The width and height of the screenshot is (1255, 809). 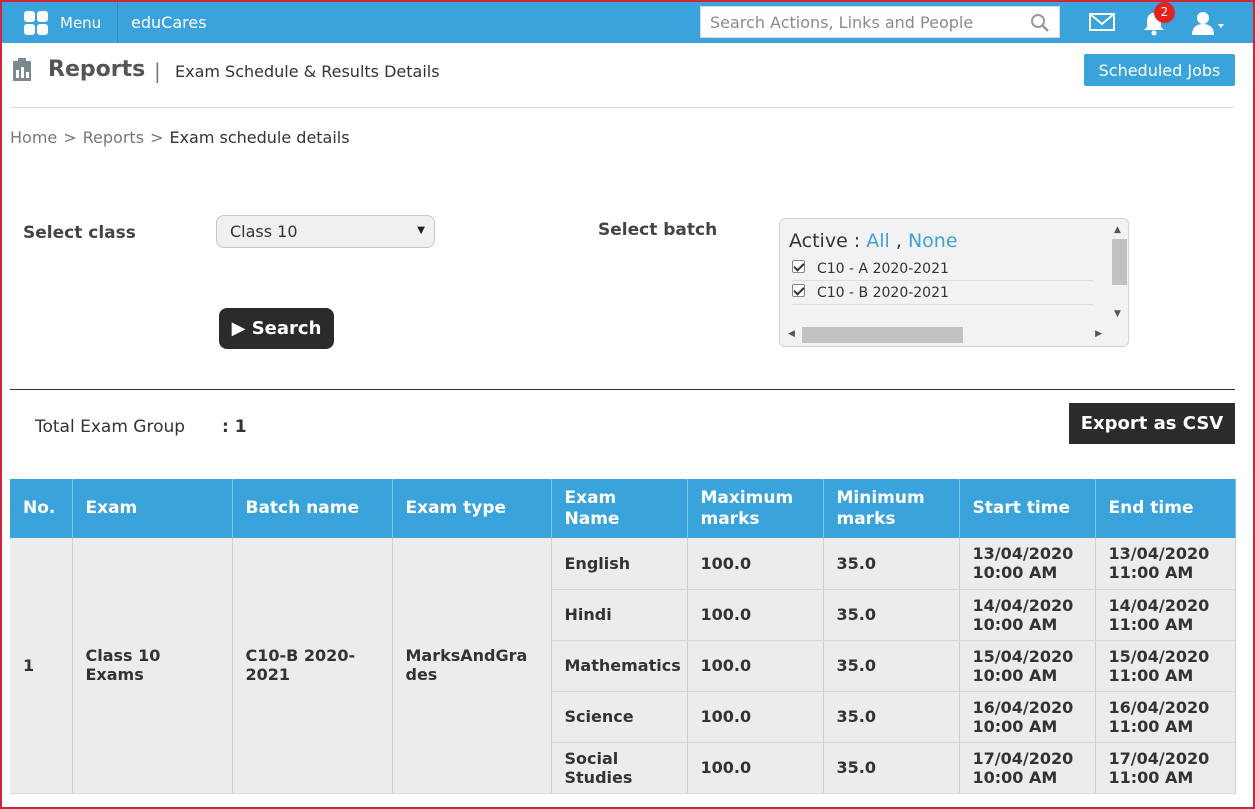 I want to click on menu-button: Menu, so click(x=64, y=22).